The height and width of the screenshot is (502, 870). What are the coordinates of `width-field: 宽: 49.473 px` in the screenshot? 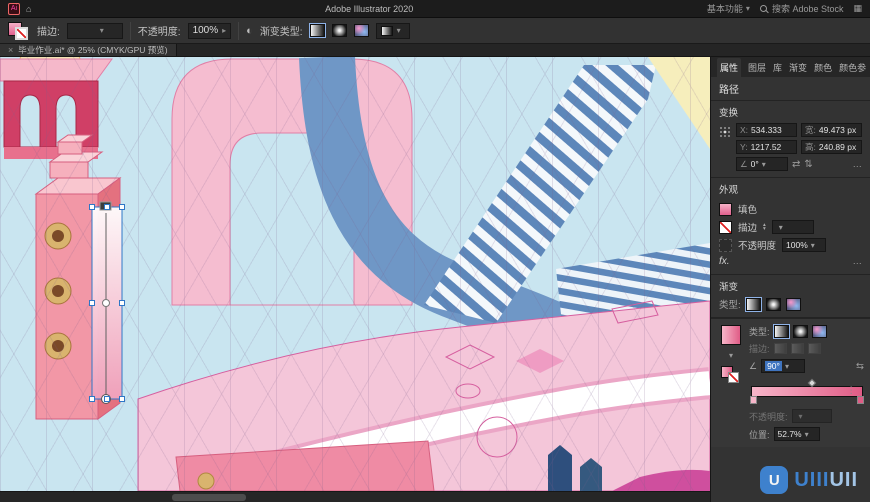 It's located at (831, 130).